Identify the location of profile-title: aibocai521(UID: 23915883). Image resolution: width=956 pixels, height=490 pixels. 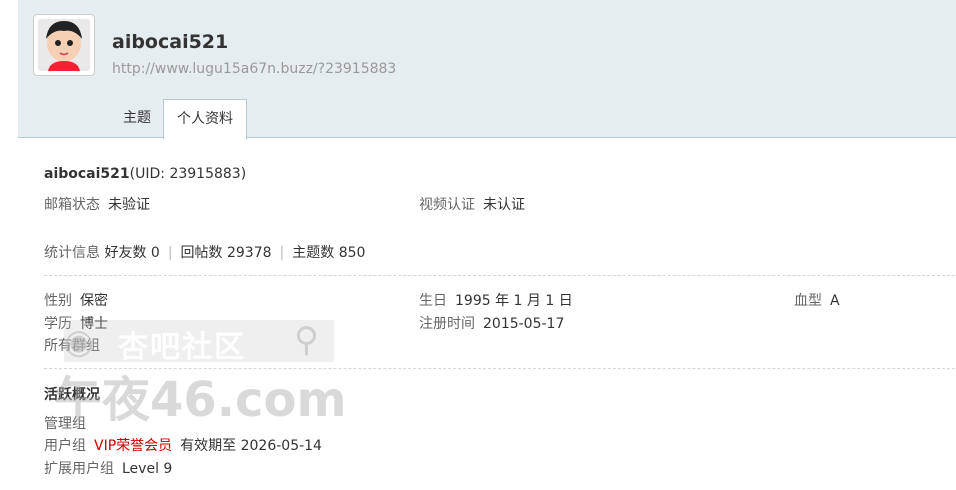
(145, 174).